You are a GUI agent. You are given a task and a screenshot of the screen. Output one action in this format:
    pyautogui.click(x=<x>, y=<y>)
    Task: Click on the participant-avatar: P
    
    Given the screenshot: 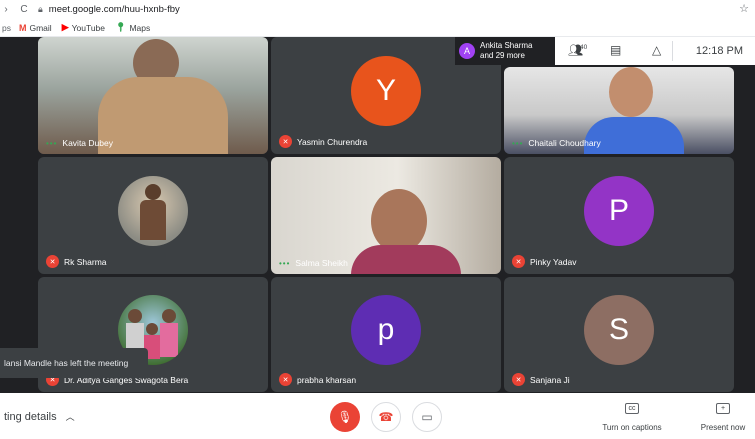 What is the action you would take?
    pyautogui.click(x=619, y=210)
    